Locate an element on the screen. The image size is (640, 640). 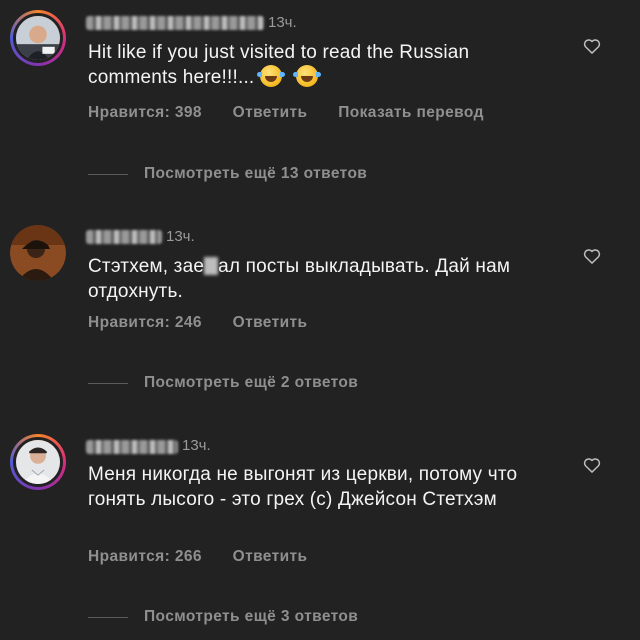
view-more-replies: Посмотреть ещё 2 ответов is located at coordinates (223, 383).